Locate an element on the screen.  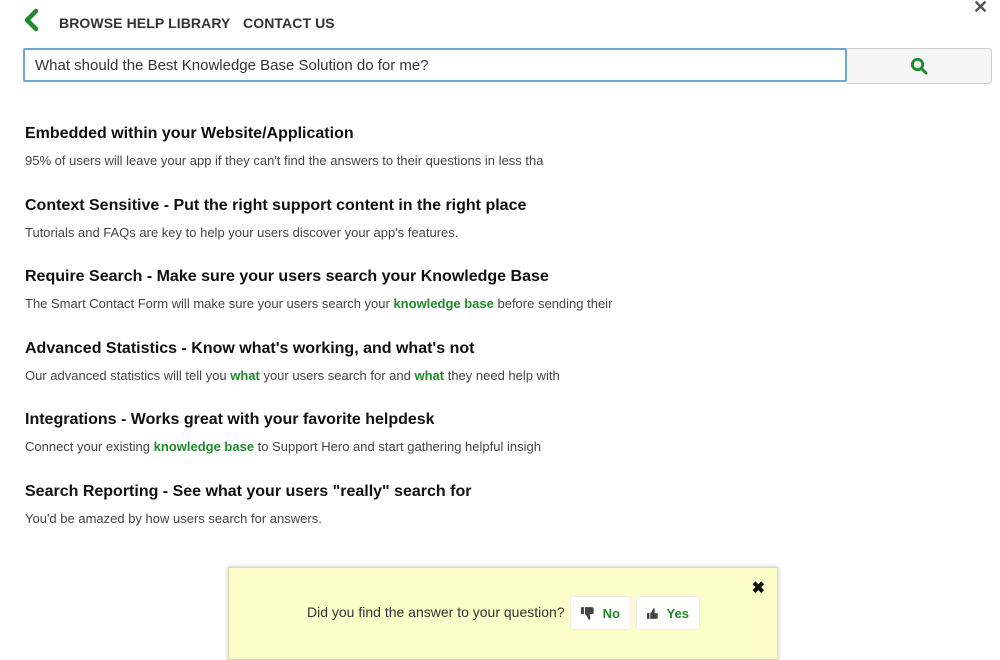
search-bar is located at coordinates (507, 66).